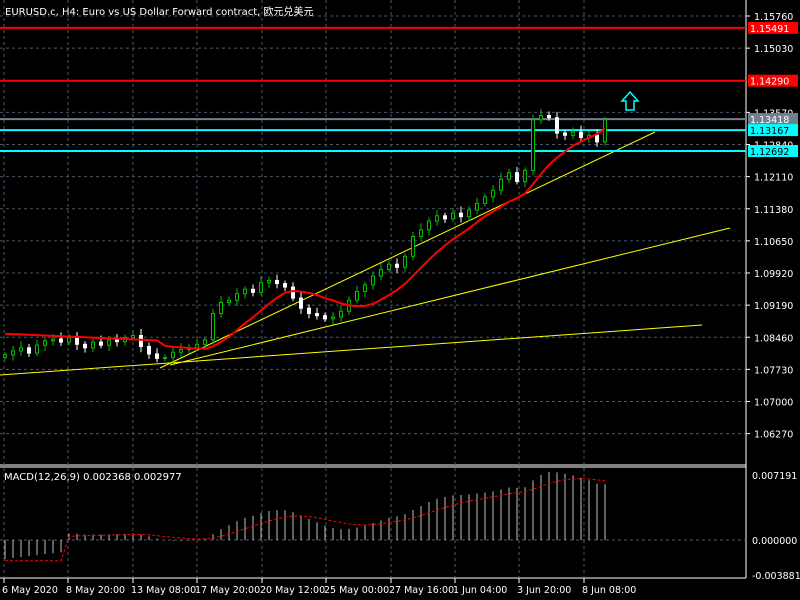 This screenshot has width=800, height=600. Describe the element at coordinates (769, 152) in the screenshot. I see `price-tag-label: 1.12692` at that location.